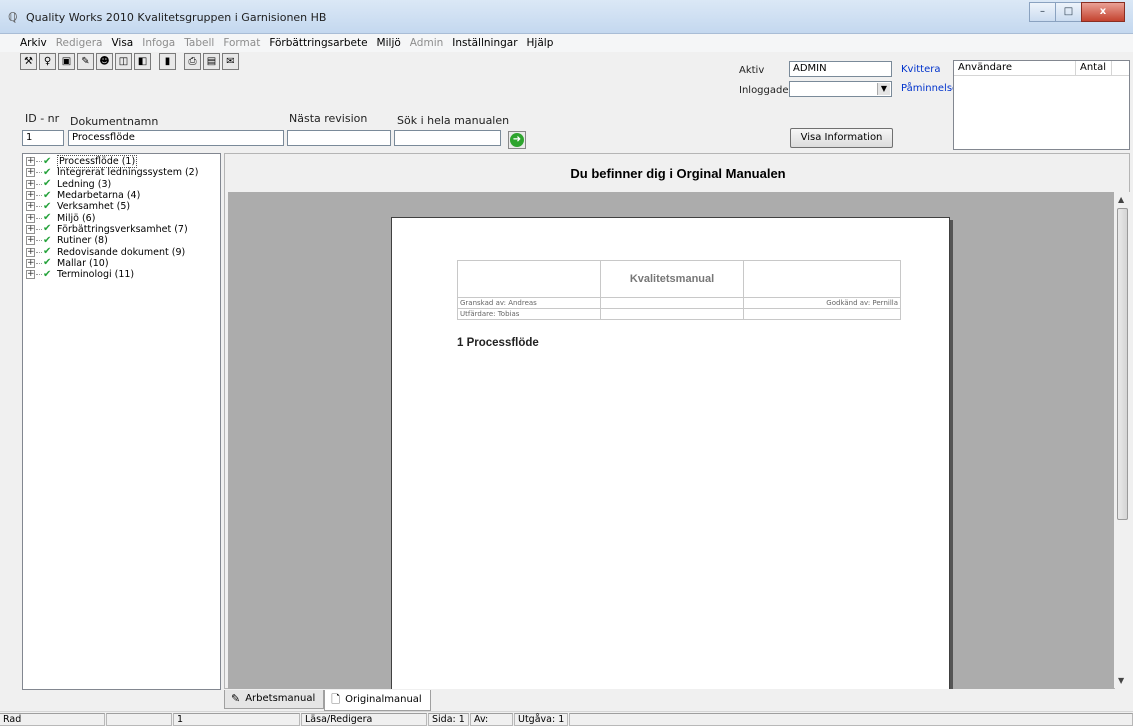  What do you see at coordinates (447, 138) in the screenshot?
I see `search-input` at bounding box center [447, 138].